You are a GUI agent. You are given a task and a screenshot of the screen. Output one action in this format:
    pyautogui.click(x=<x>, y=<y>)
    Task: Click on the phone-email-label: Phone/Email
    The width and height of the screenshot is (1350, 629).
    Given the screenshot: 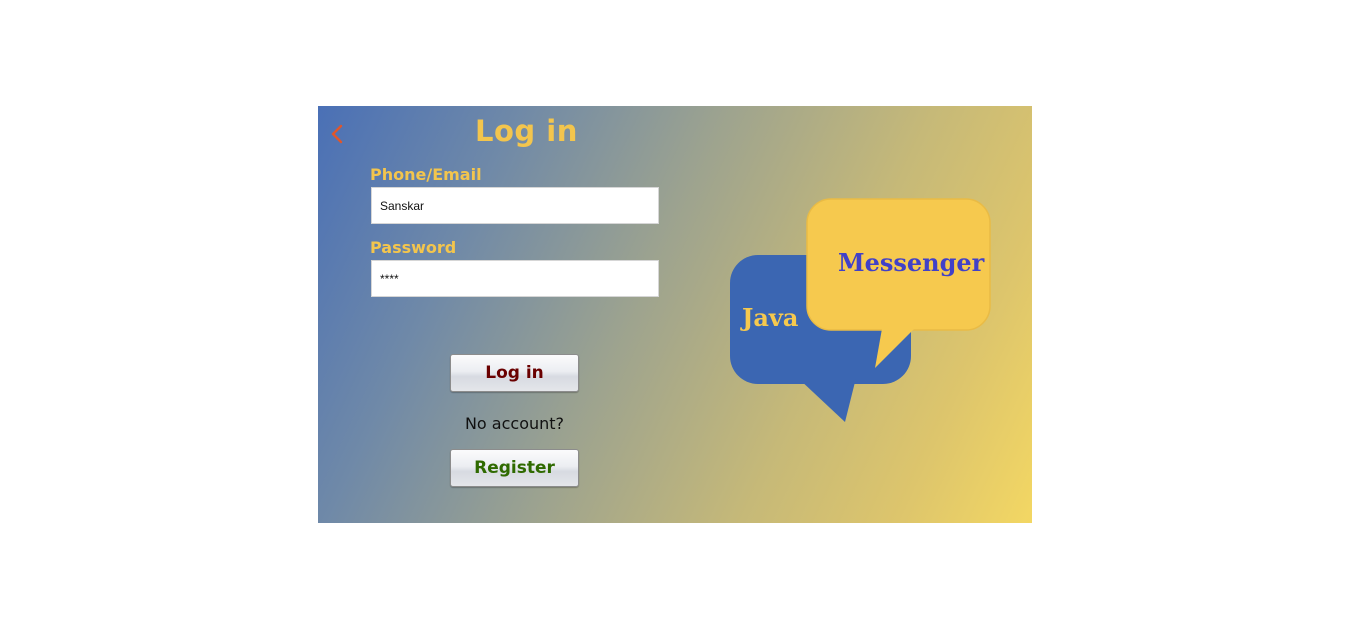 What is the action you would take?
    pyautogui.click(x=426, y=174)
    